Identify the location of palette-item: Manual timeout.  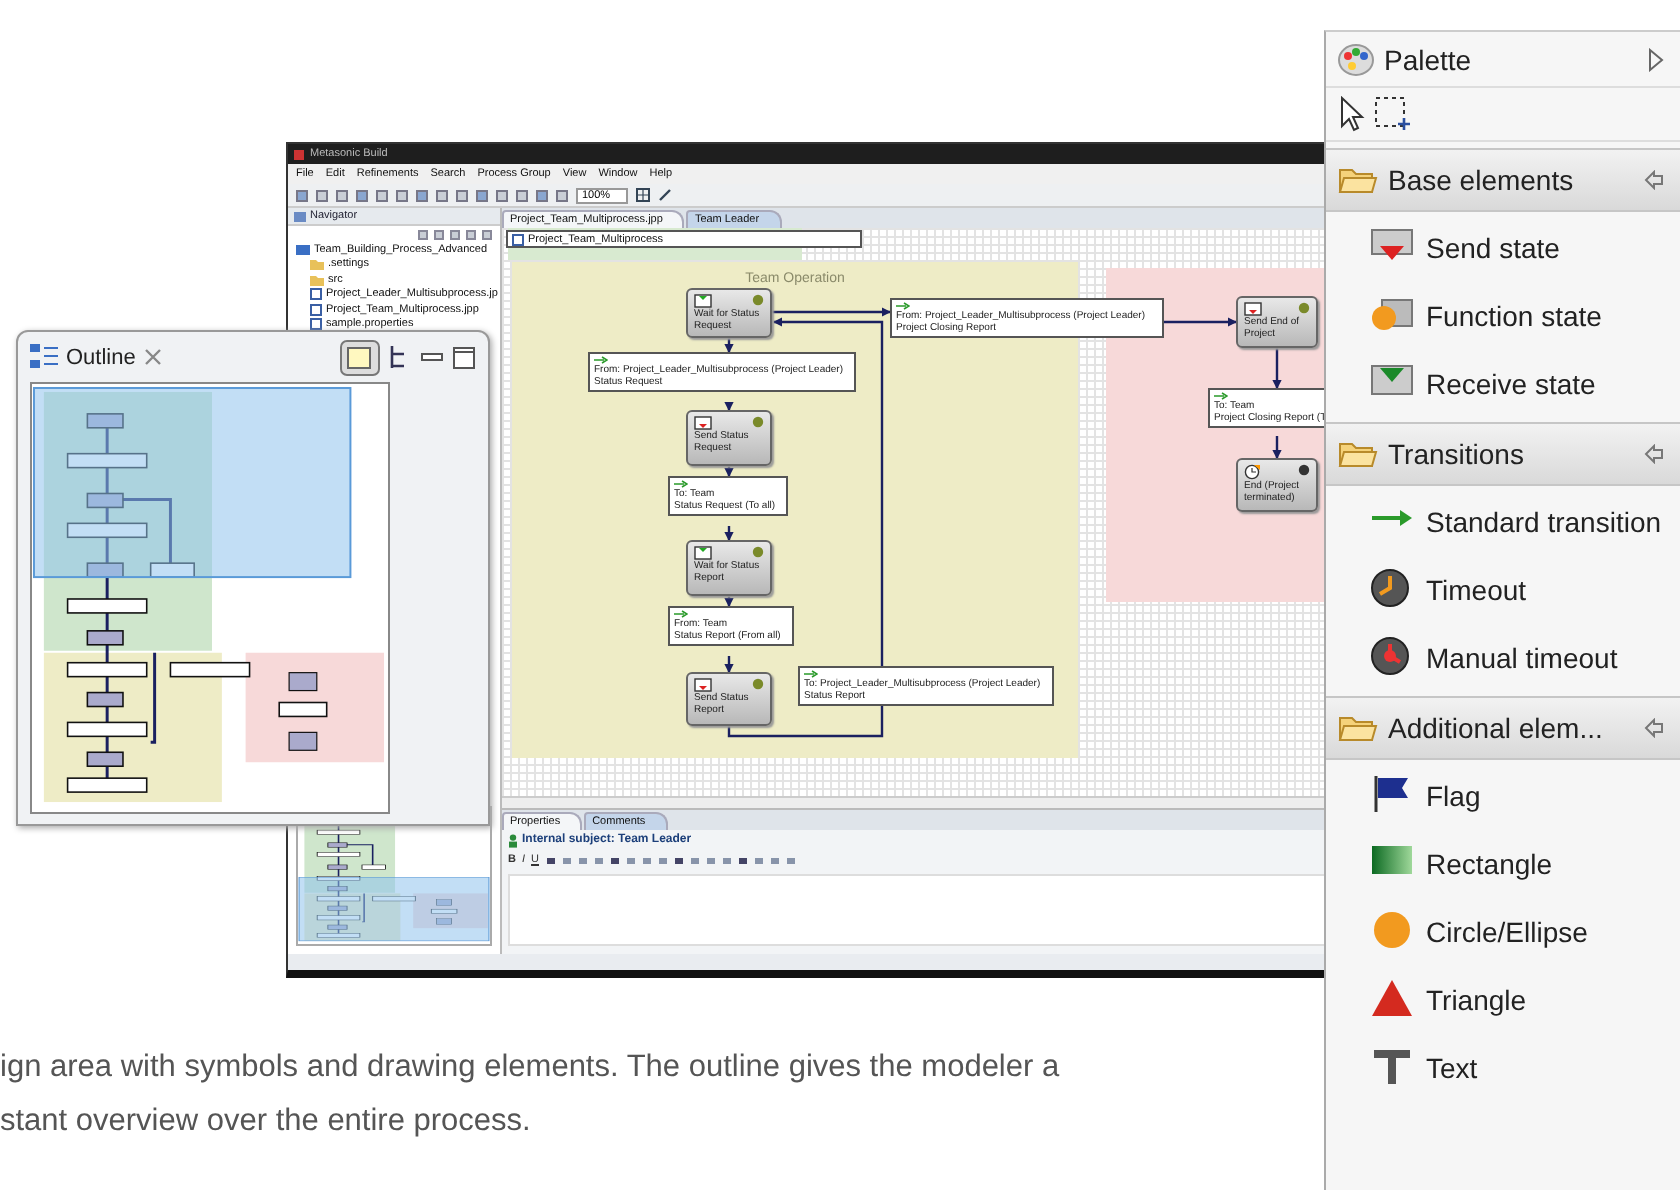
(1503, 656).